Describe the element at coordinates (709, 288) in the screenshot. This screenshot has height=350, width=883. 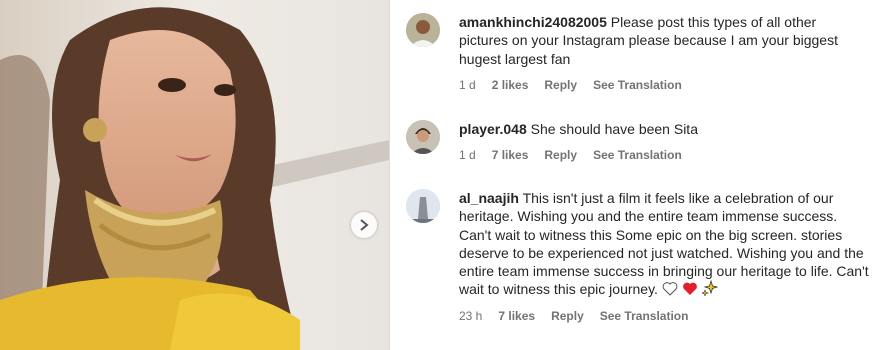
I see `sparkles-icon` at that location.